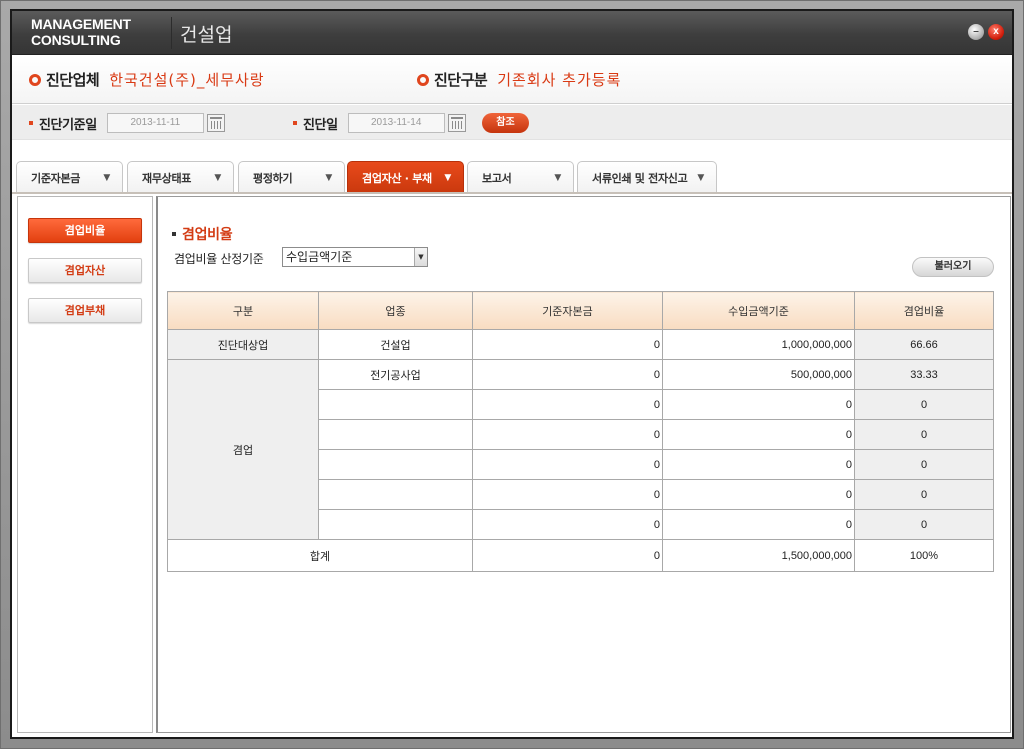  I want to click on app-title: 건설업, so click(206, 35).